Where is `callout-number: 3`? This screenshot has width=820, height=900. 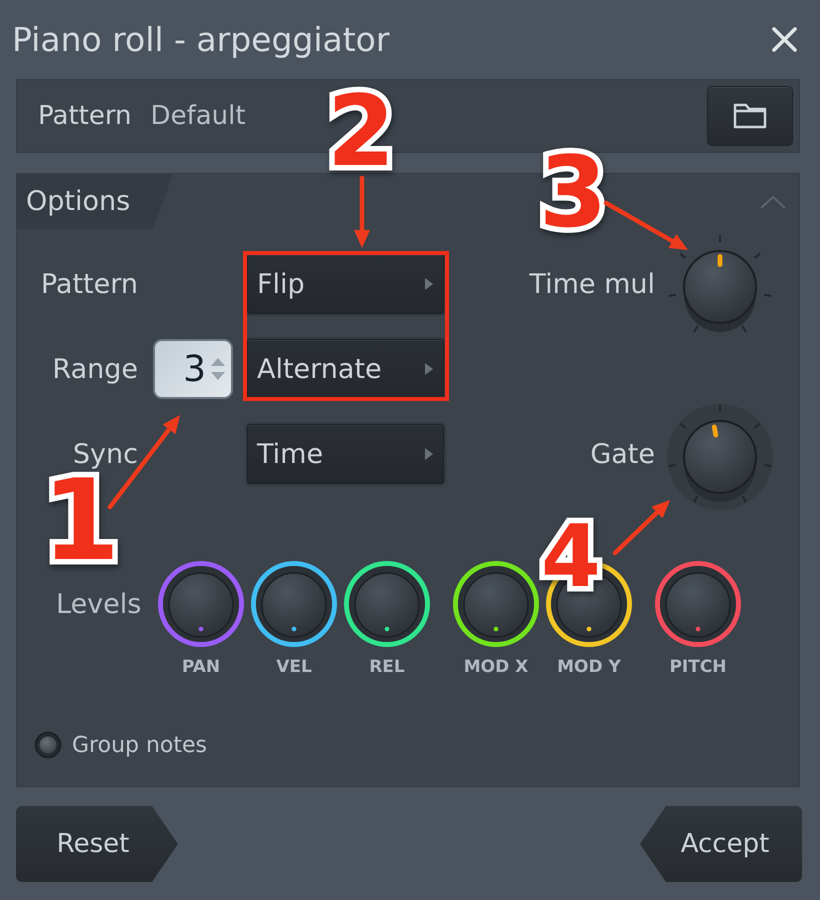 callout-number: 3 is located at coordinates (573, 193).